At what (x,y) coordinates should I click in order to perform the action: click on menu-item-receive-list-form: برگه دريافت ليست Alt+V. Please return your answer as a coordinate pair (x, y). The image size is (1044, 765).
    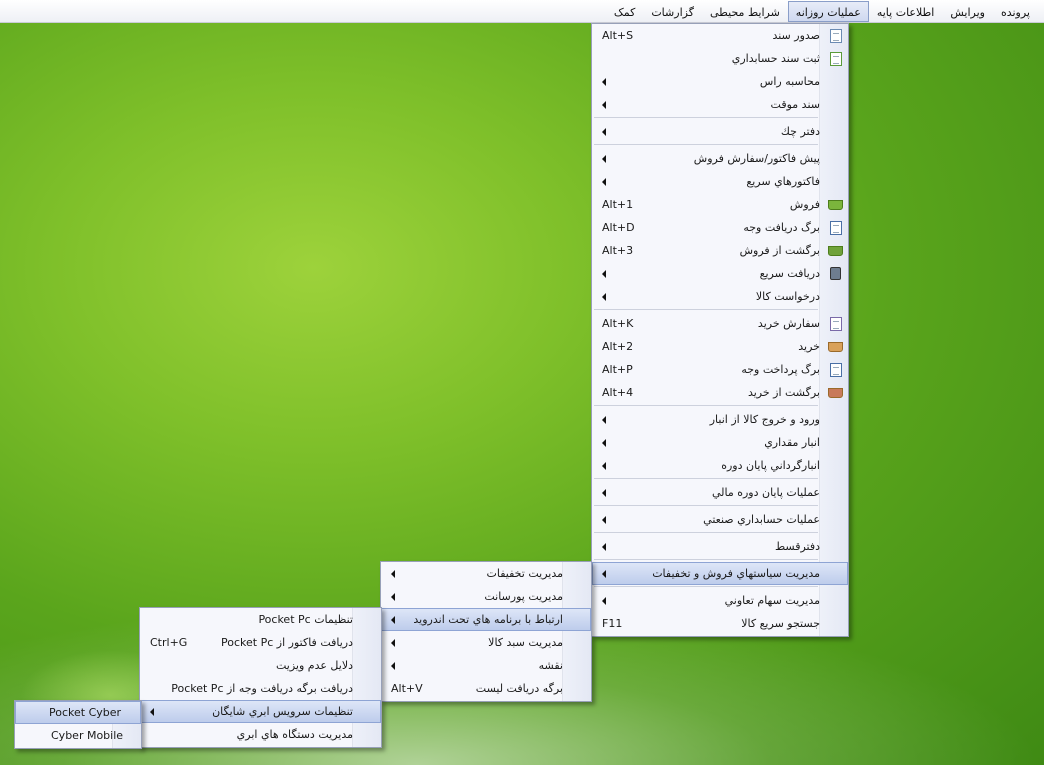
    Looking at the image, I should click on (486, 688).